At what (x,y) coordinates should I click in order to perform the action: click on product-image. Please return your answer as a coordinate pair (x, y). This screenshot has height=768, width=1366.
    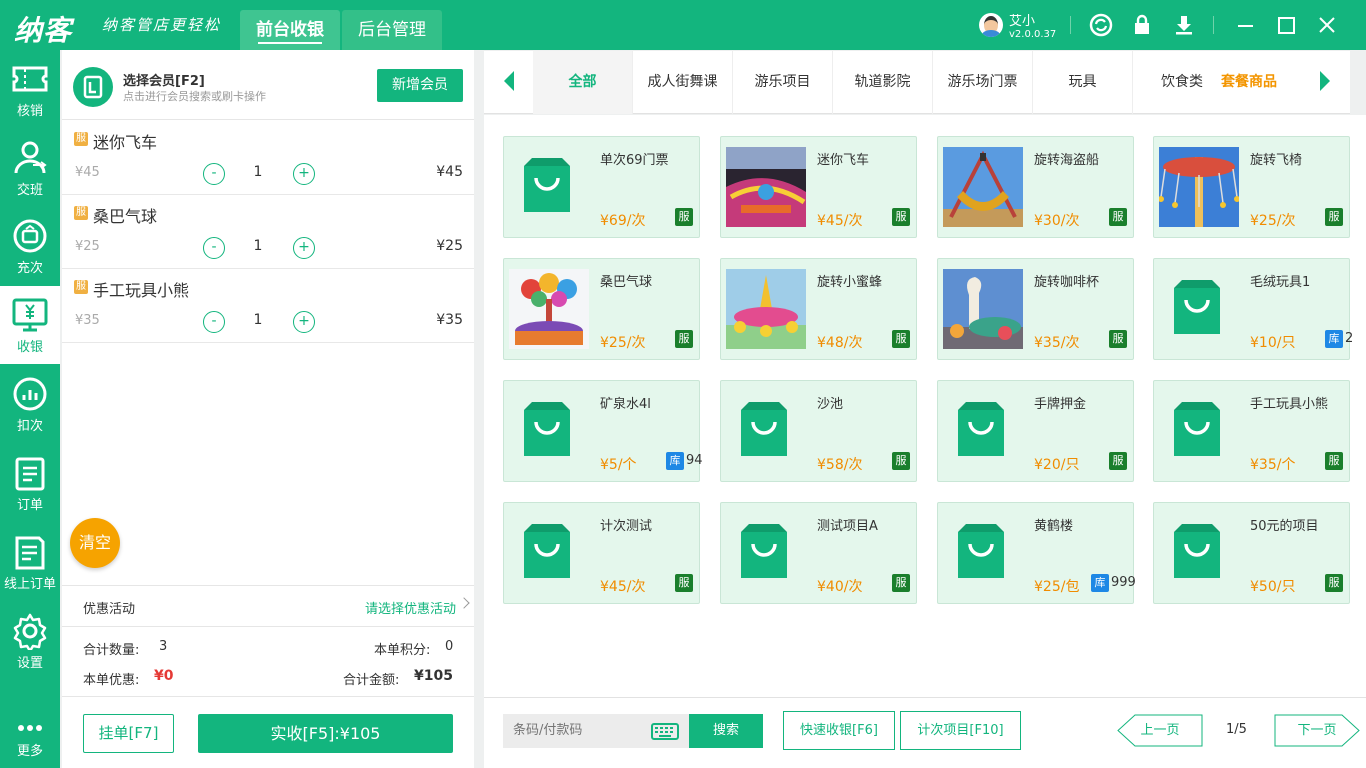
    Looking at the image, I should click on (766, 309).